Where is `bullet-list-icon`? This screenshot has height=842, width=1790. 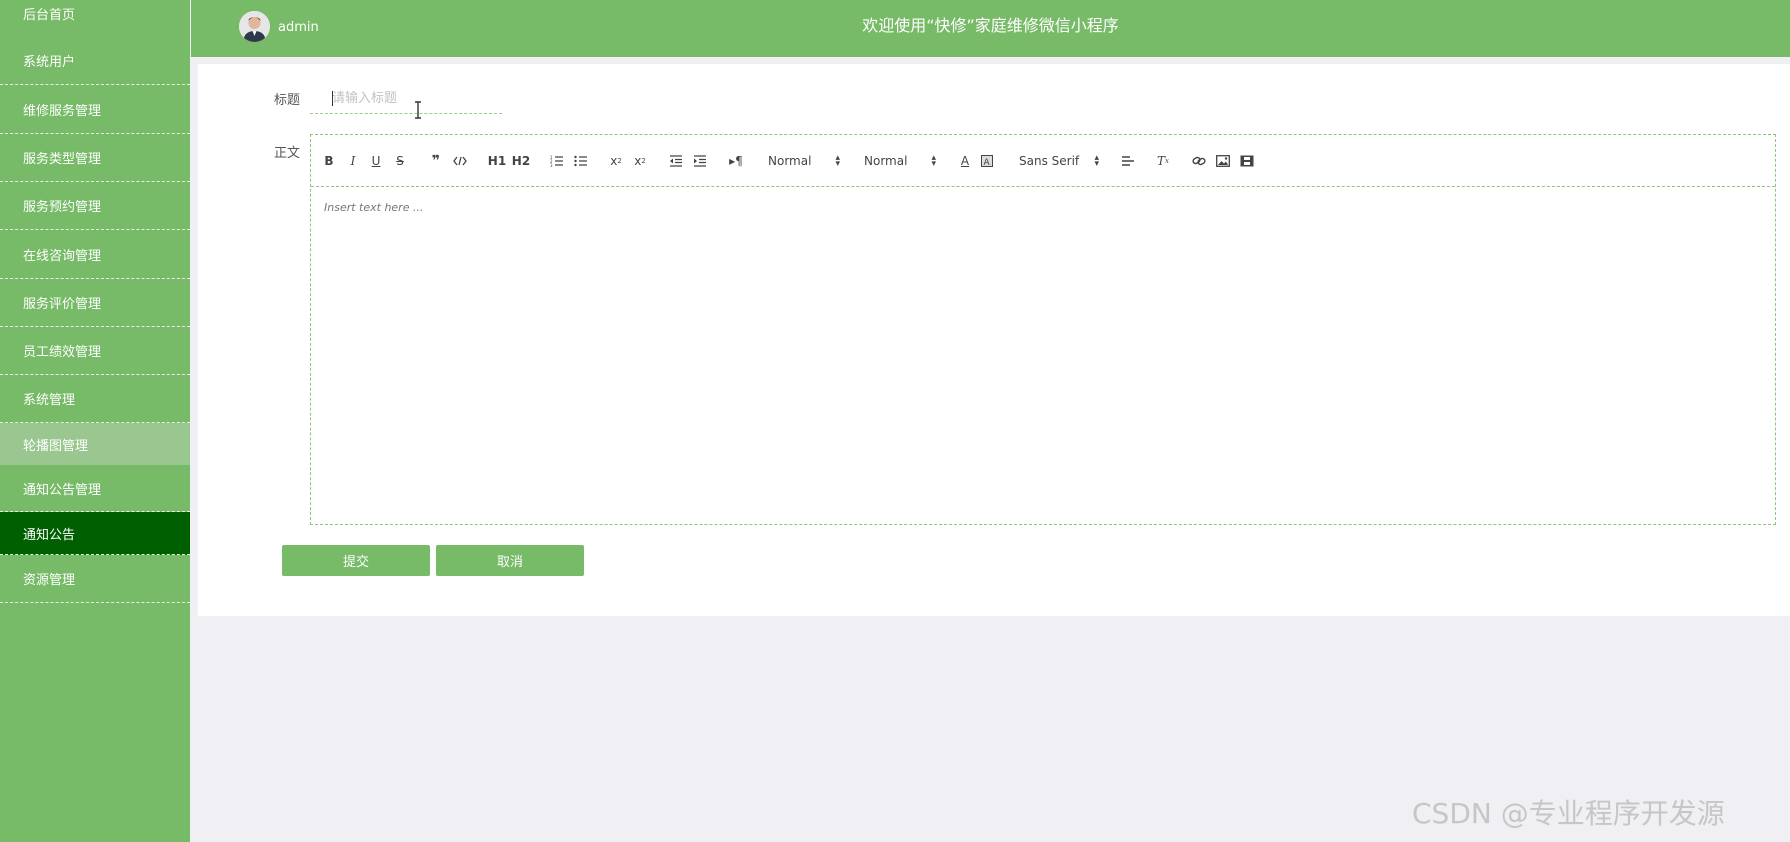
bullet-list-icon is located at coordinates (581, 161).